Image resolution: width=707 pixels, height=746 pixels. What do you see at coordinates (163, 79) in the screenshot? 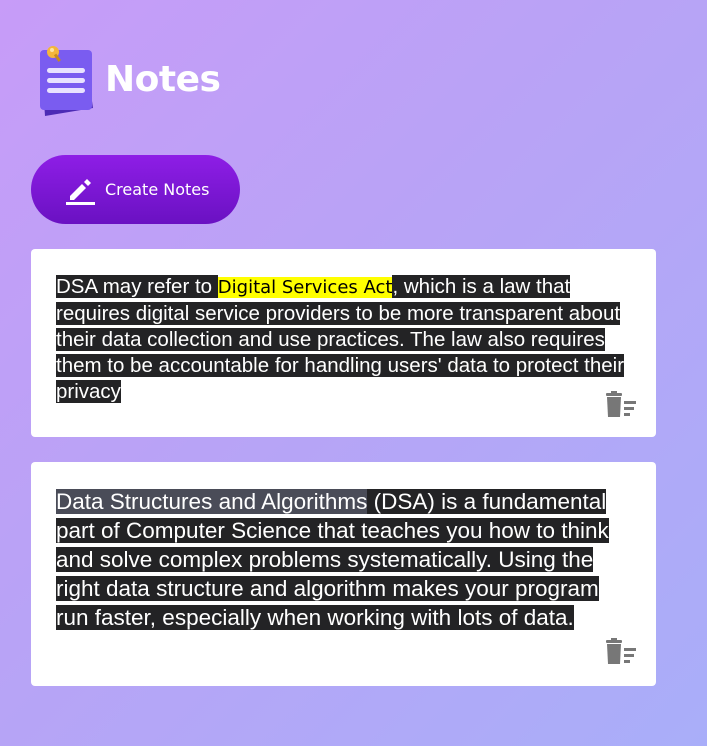
I see `app-title: Notes` at bounding box center [163, 79].